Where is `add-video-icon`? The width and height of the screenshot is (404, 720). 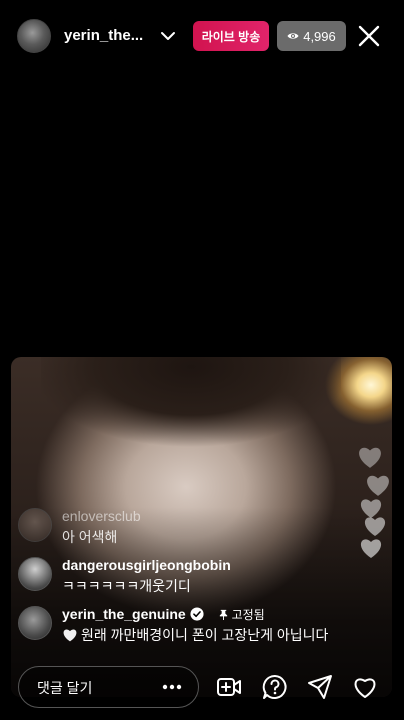 add-video-icon is located at coordinates (229, 687).